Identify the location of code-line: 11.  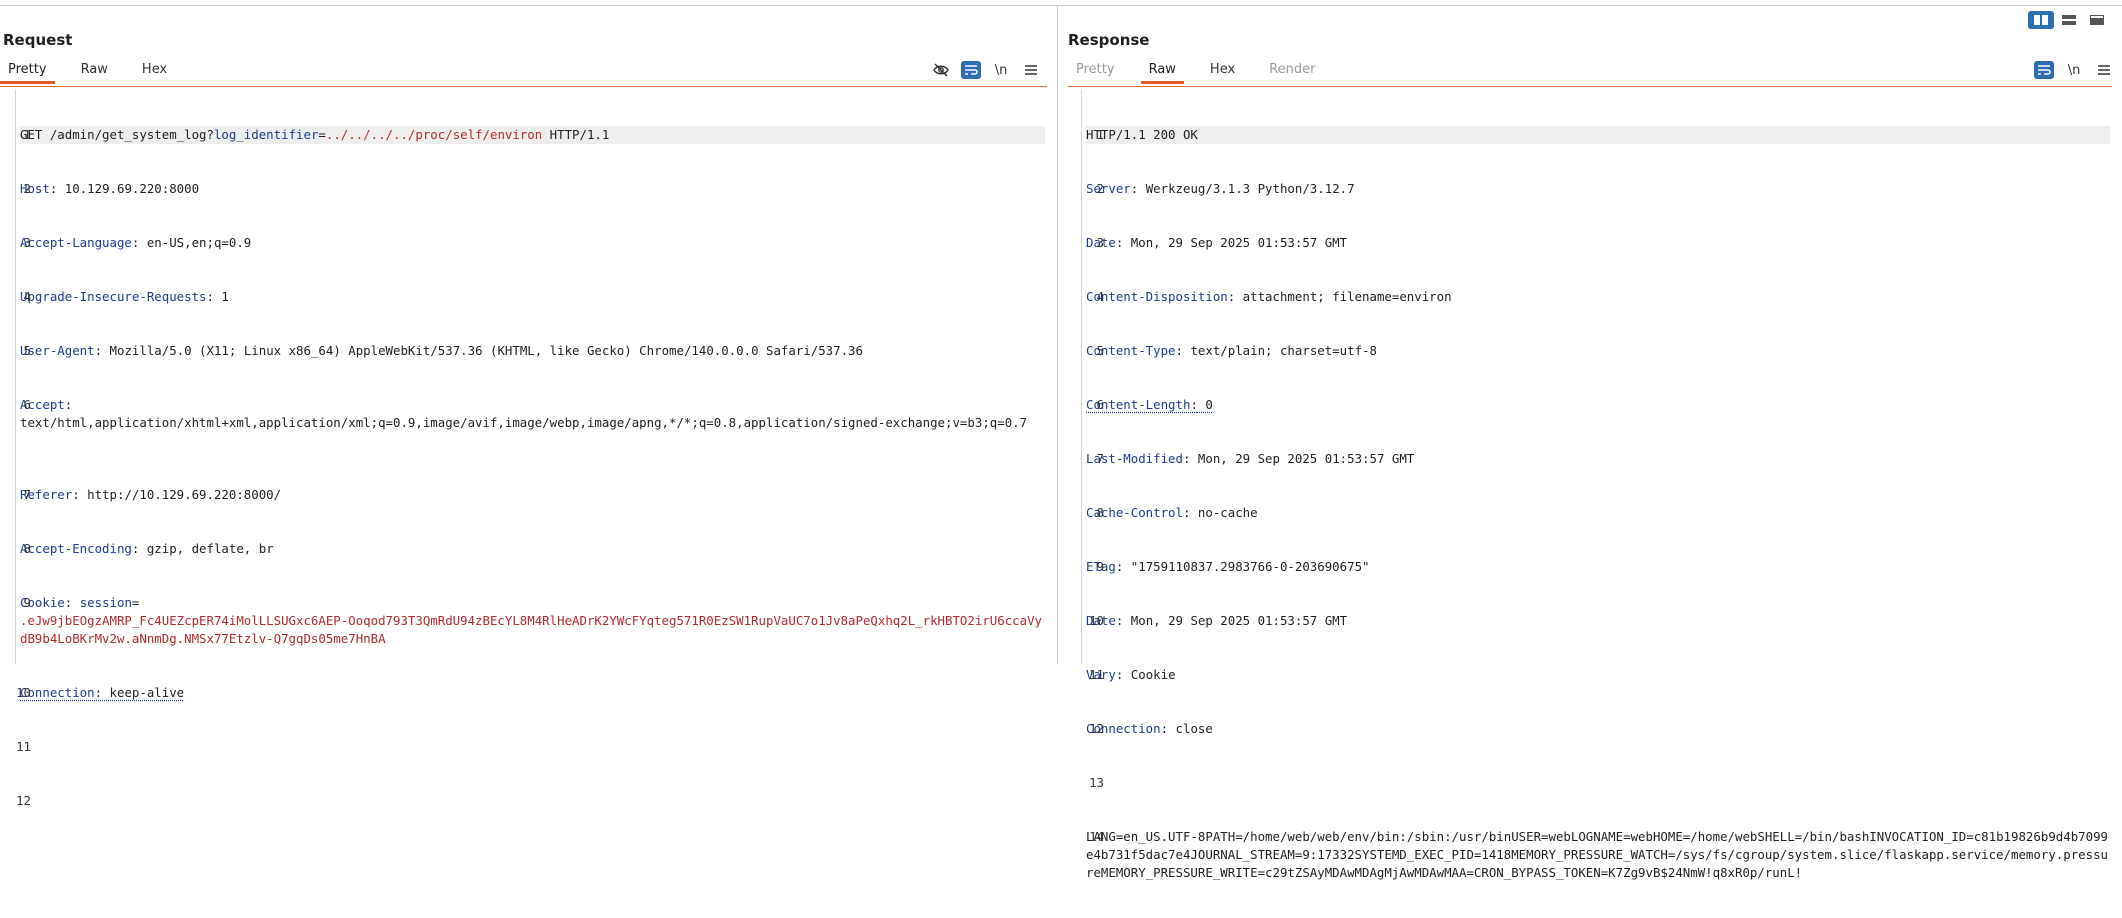
(532, 747).